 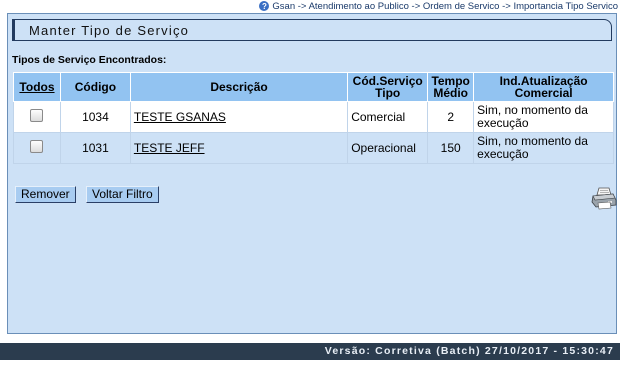 I want to click on header-tempo-medio: Tempo Médio, so click(x=451, y=87).